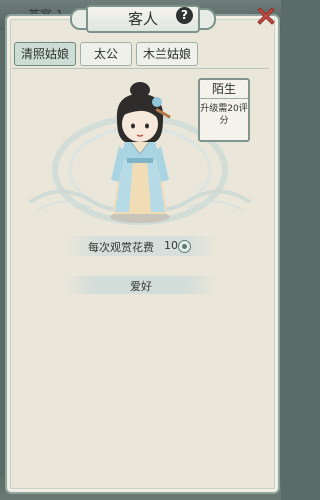 The image size is (320, 500). I want to click on guest-character-portrait, so click(140, 152).